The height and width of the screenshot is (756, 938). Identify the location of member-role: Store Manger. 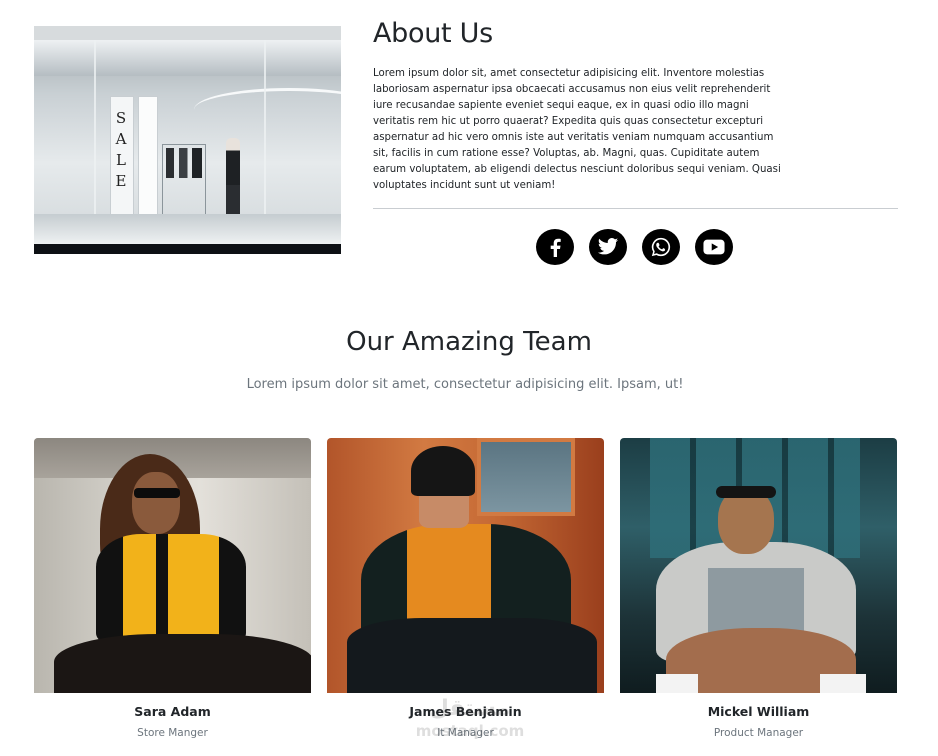
(172, 733).